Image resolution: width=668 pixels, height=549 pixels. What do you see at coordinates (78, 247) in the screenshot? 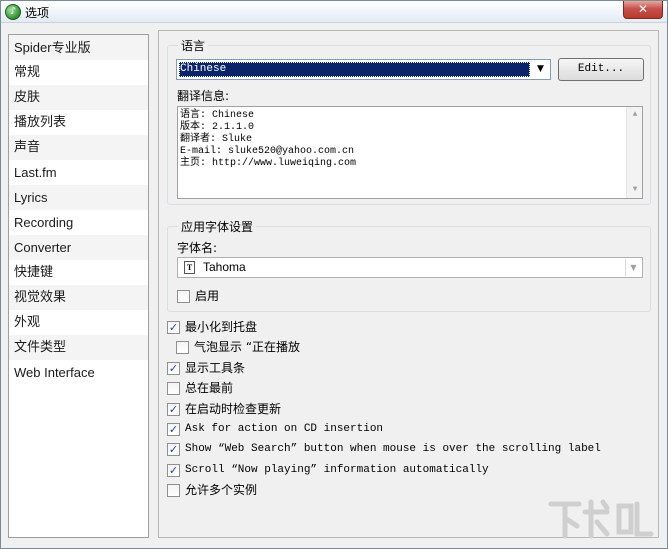
I see `sidebar-item: Converter` at bounding box center [78, 247].